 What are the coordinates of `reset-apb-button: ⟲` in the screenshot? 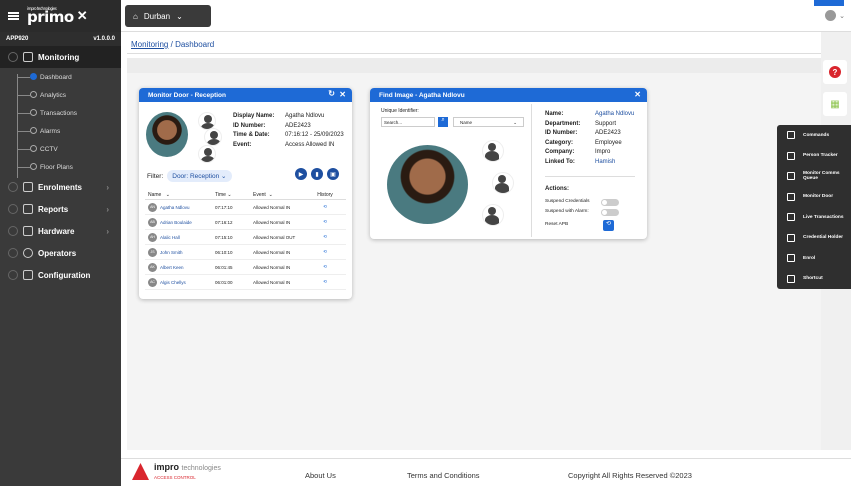 It's located at (608, 225).